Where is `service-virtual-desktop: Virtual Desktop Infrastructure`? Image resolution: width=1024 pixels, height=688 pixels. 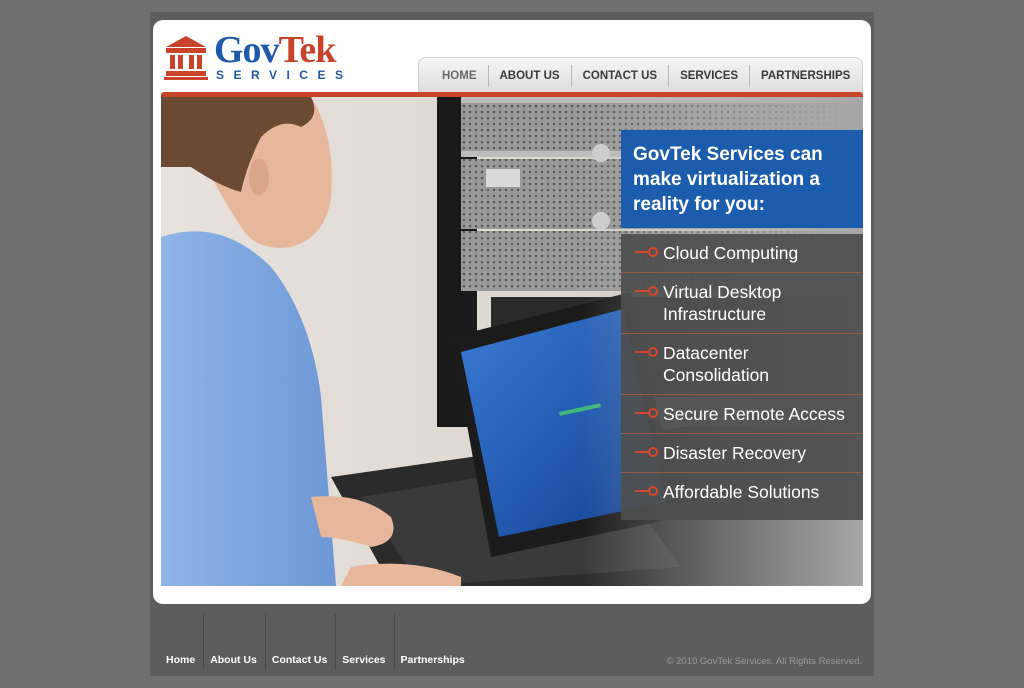 service-virtual-desktop: Virtual Desktop Infrastructure is located at coordinates (742, 303).